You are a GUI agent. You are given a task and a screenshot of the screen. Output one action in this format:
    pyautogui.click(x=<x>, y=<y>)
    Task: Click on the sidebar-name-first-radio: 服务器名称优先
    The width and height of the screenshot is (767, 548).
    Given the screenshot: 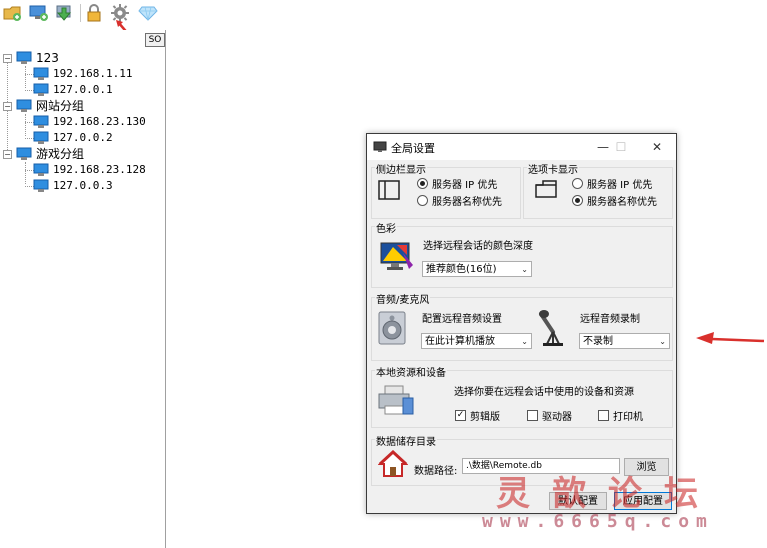 What is the action you would take?
    pyautogui.click(x=459, y=200)
    